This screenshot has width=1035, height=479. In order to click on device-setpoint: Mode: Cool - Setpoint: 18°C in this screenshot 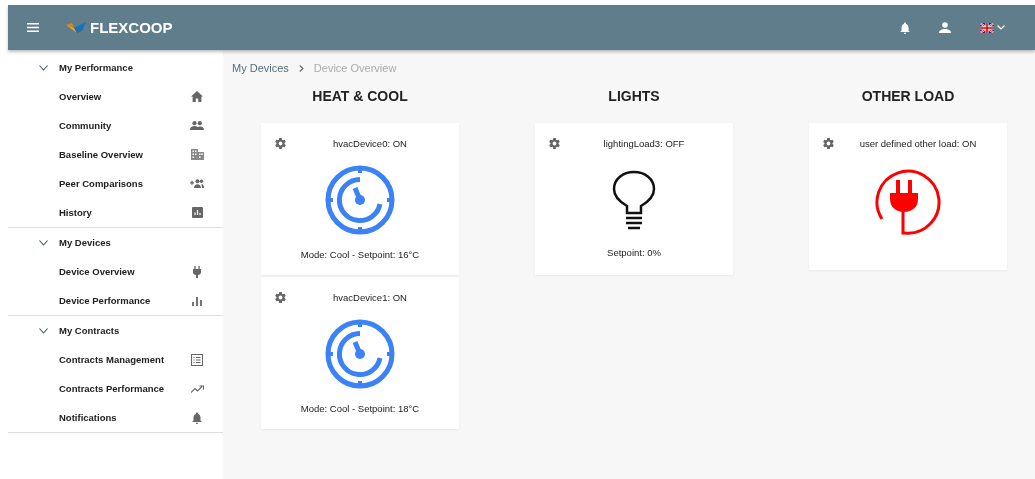, I will do `click(360, 408)`.